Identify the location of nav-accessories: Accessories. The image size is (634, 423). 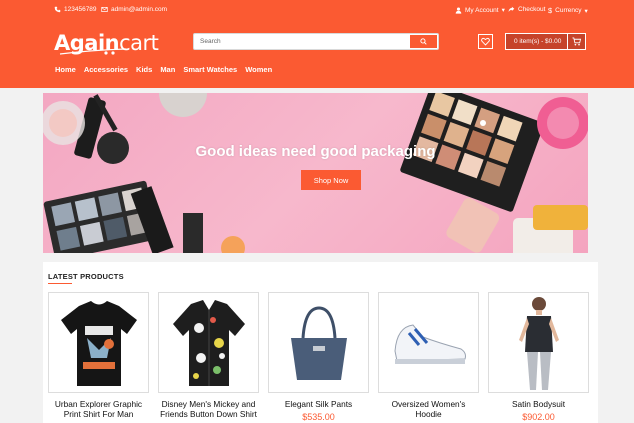
(106, 69).